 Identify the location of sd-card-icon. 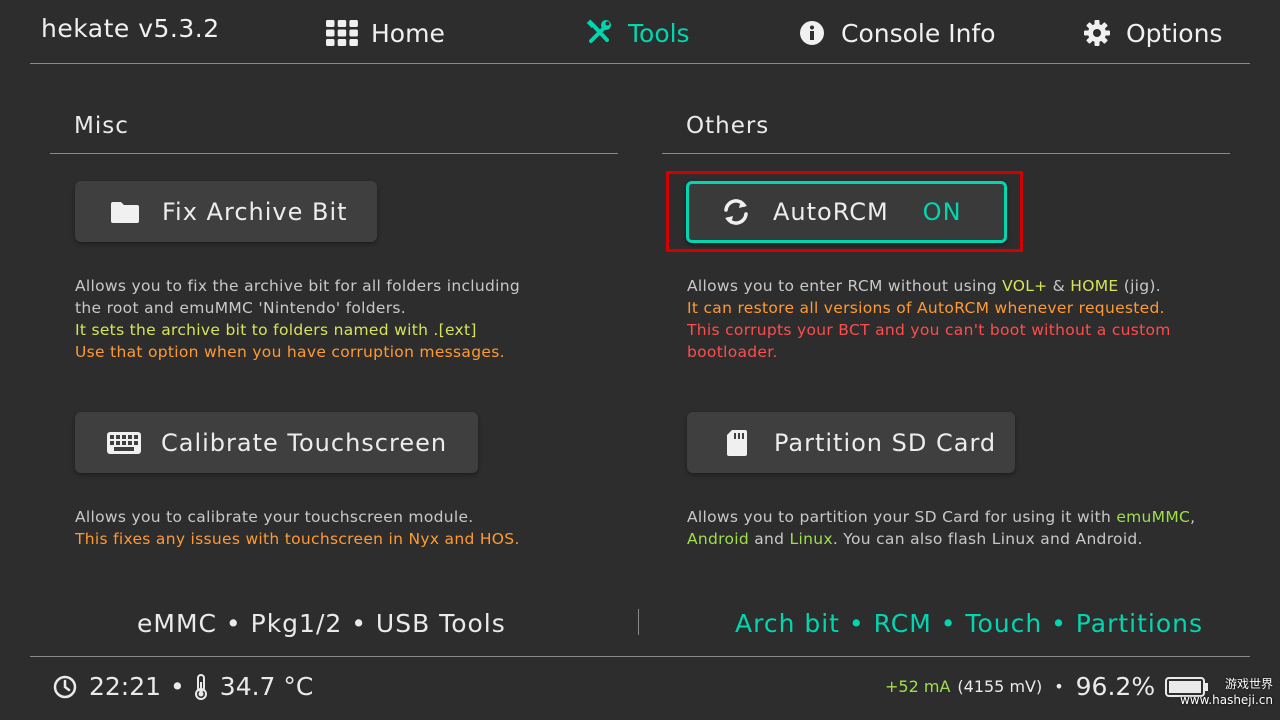
(737, 443).